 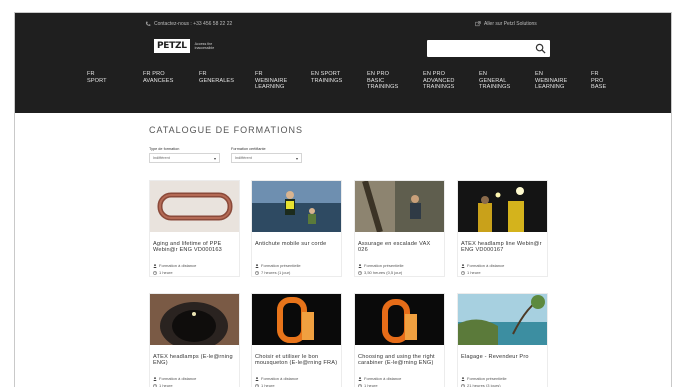 What do you see at coordinates (619, 81) in the screenshot?
I see `nav-item-fr-pro-base: FR PRO BASE` at bounding box center [619, 81].